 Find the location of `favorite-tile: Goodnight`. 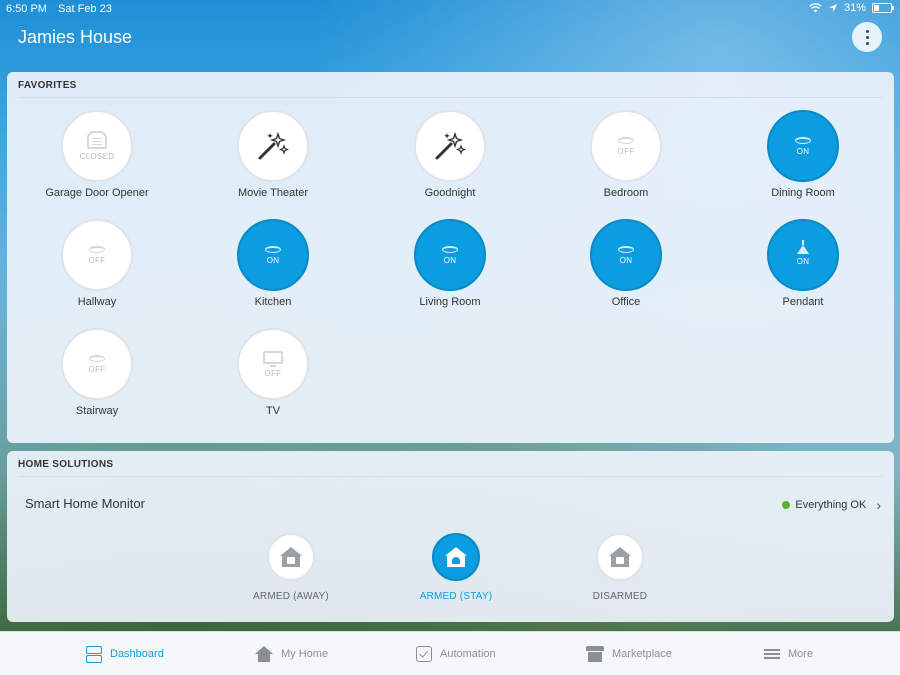

favorite-tile: Goodnight is located at coordinates (450, 154).